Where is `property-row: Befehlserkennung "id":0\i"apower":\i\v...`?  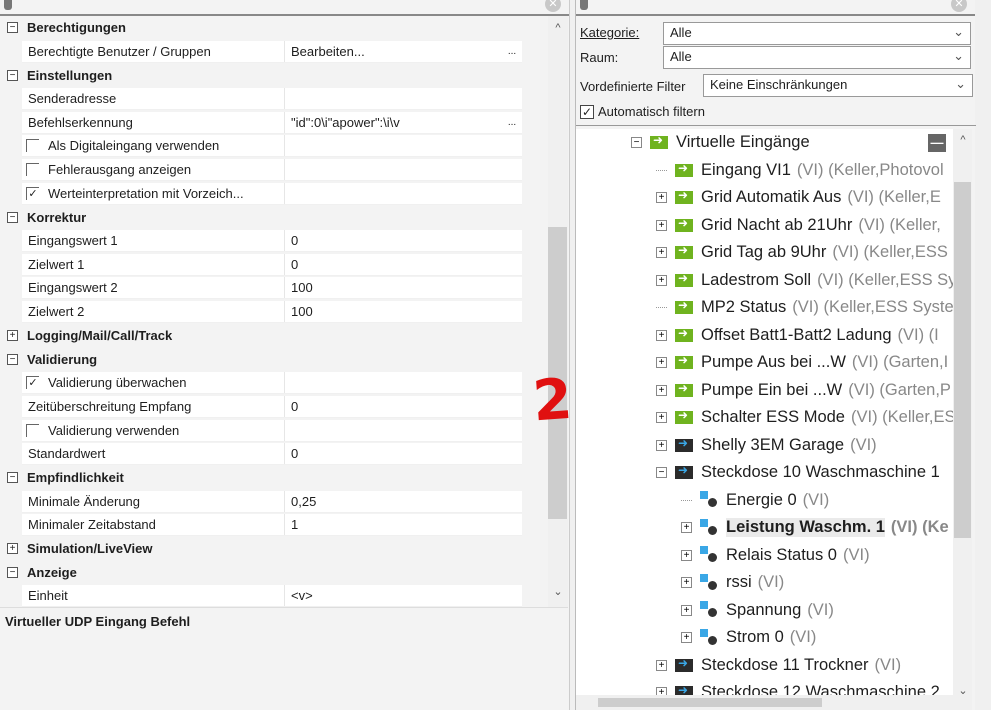
property-row: Befehlserkennung "id":0\i"apower":\i\v... is located at coordinates (274, 123).